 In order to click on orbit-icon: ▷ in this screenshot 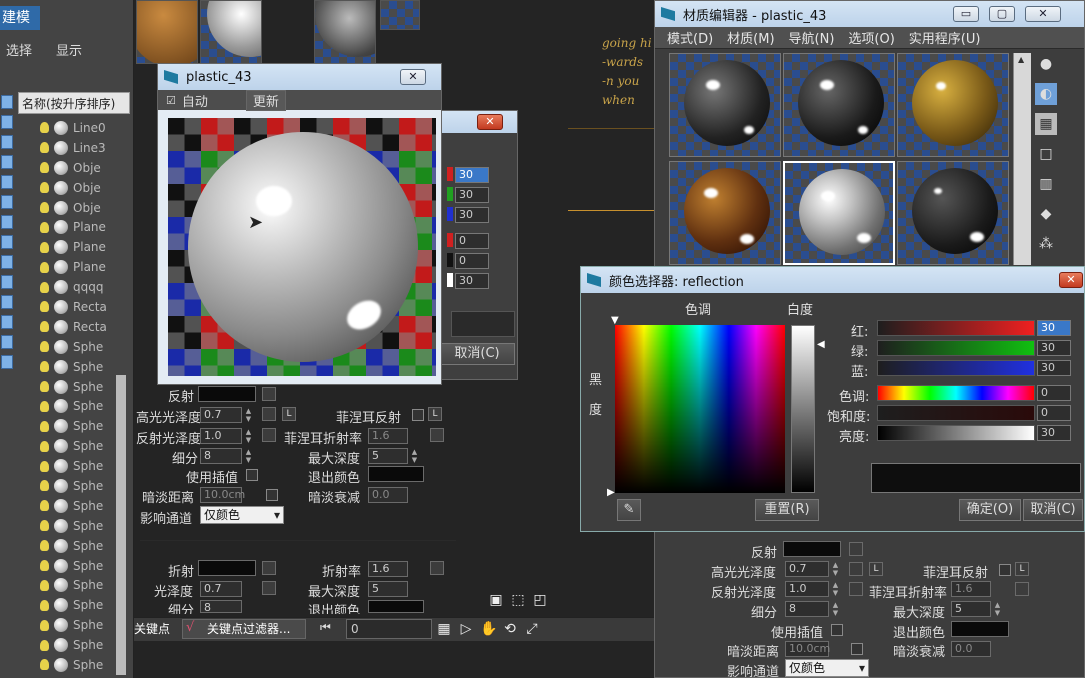, I will do `click(466, 629)`.